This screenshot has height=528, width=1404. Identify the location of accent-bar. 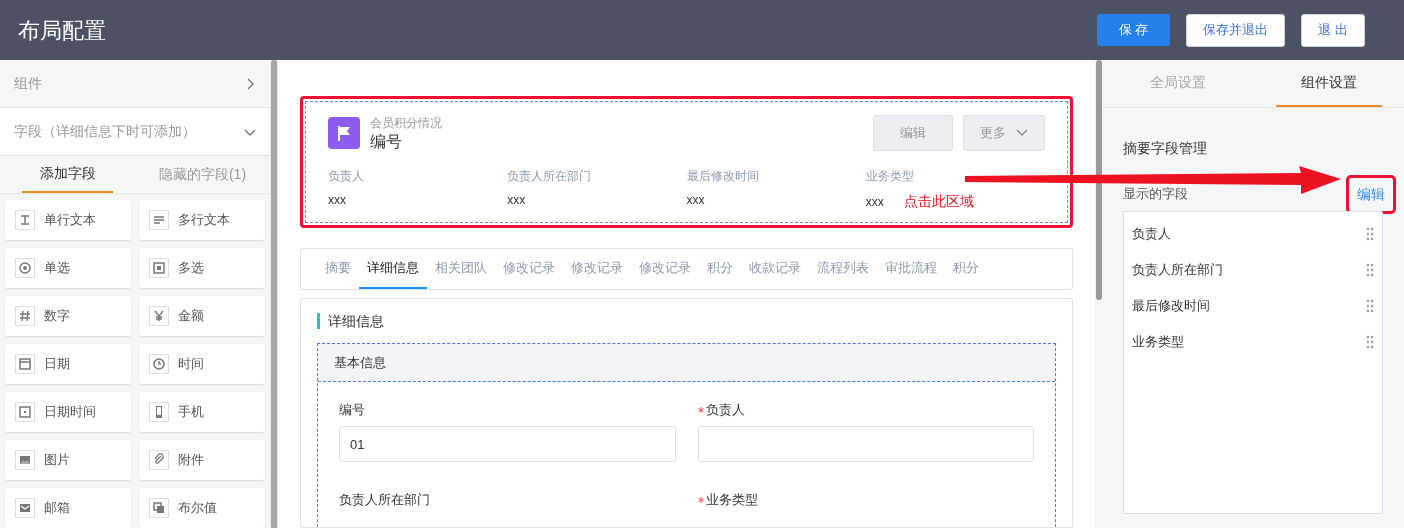
(318, 321).